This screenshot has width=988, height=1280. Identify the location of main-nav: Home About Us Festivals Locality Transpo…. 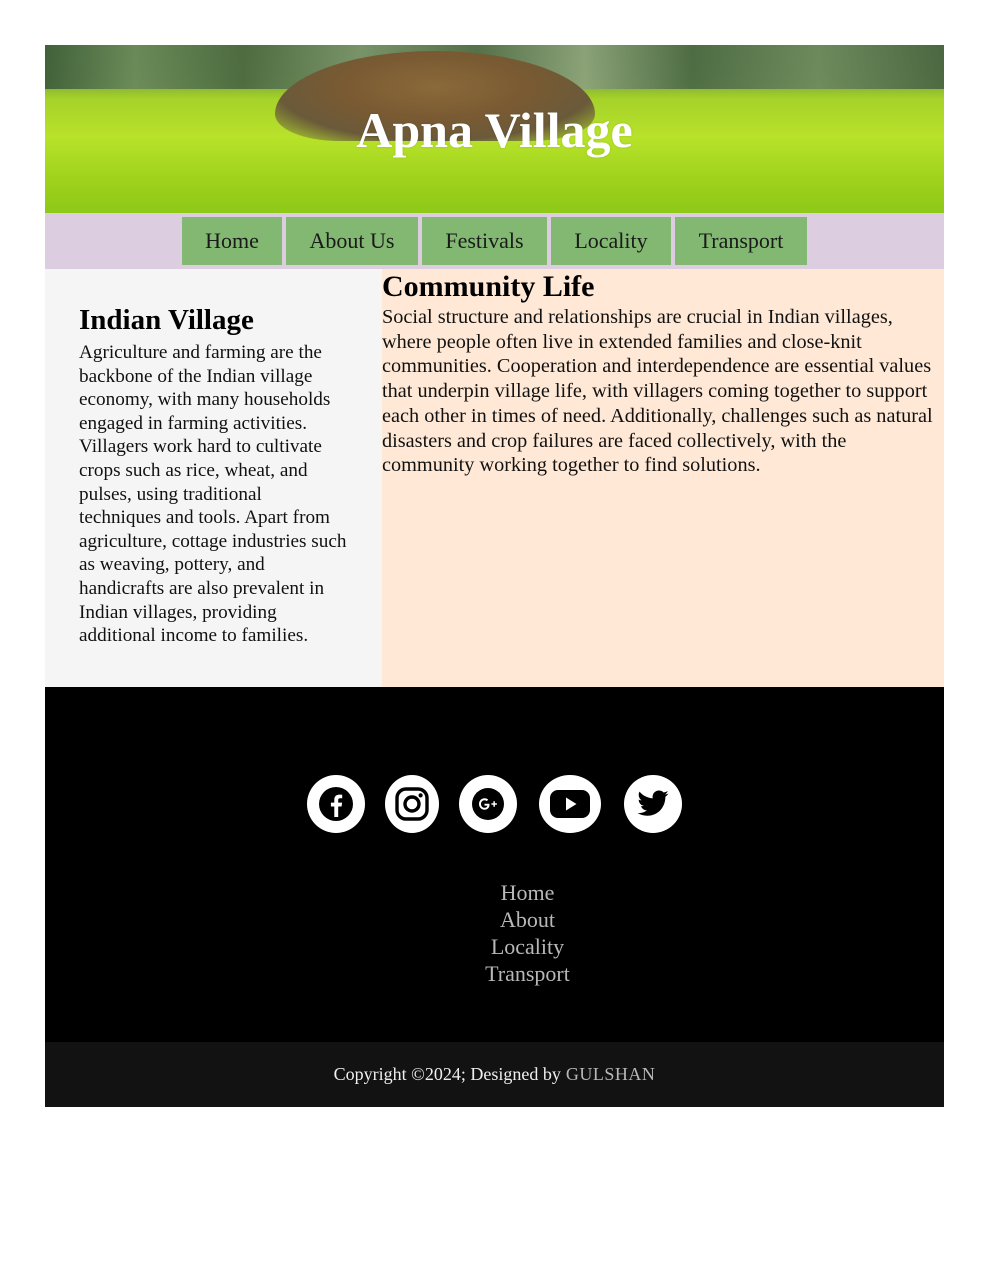
(494, 241).